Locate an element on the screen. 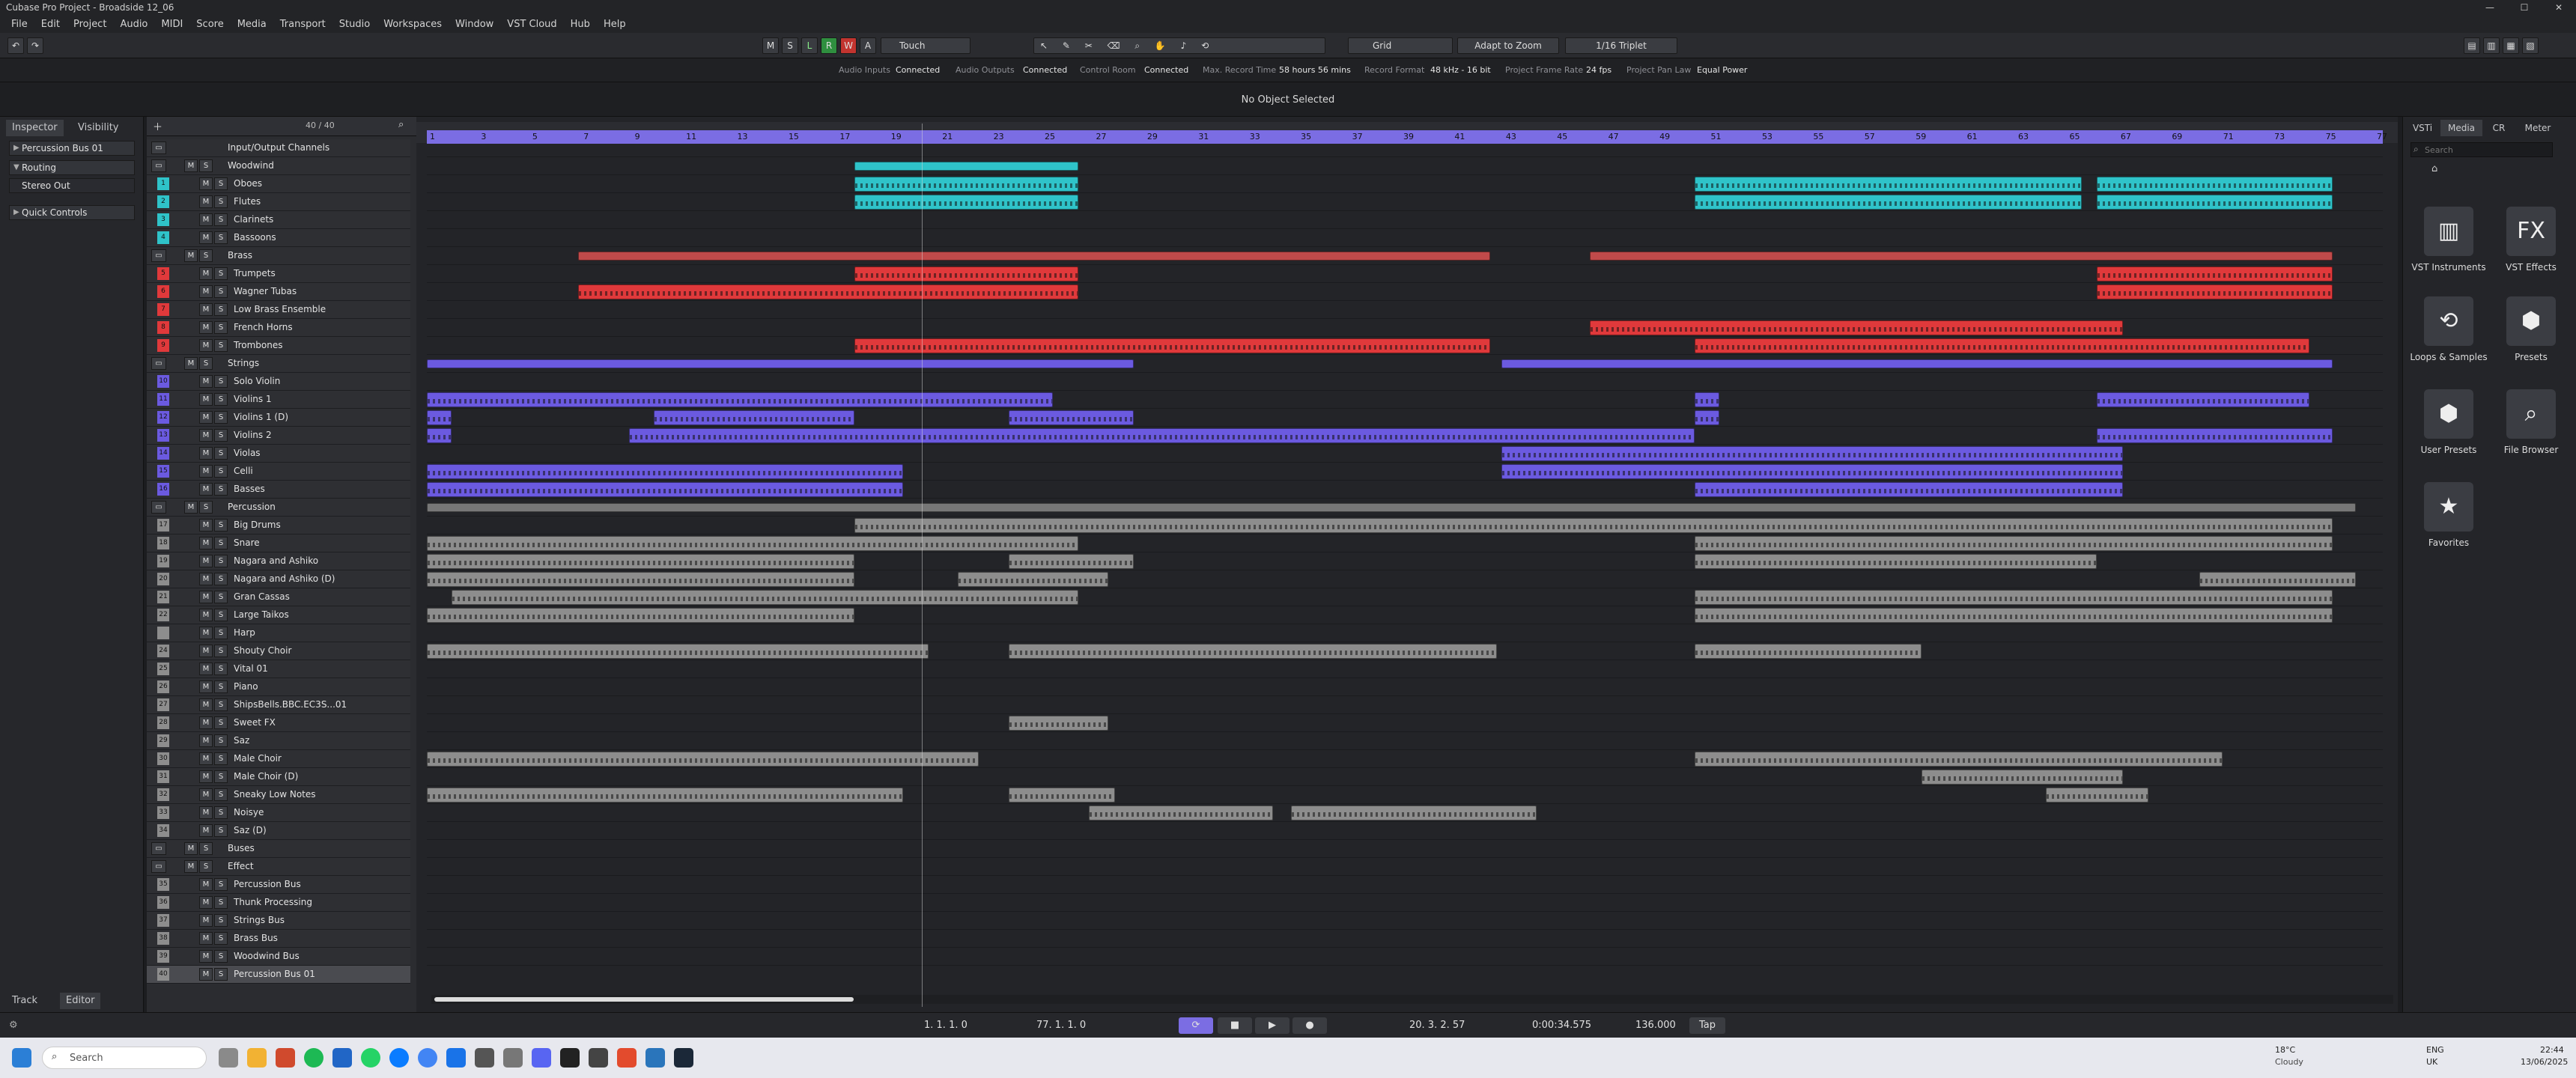 The image size is (2576, 1078). track-name: Violins 1 (D) is located at coordinates (261, 417).